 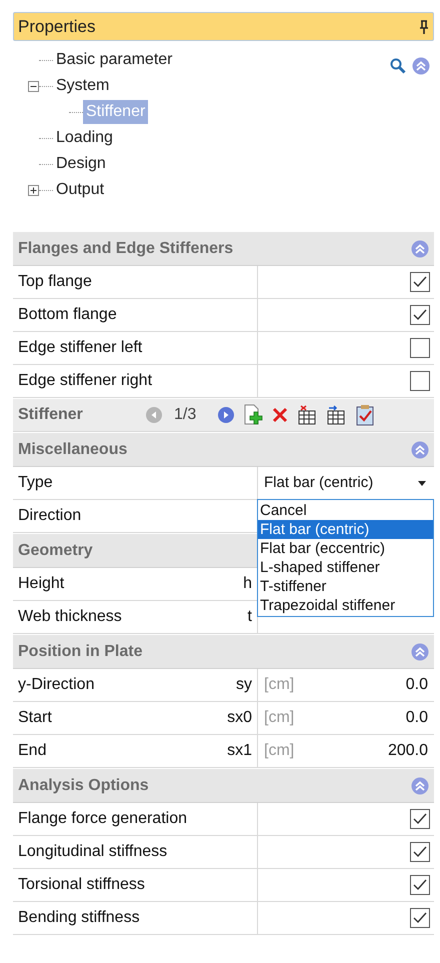 What do you see at coordinates (250, 617) in the screenshot?
I see `symbol-label: t` at bounding box center [250, 617].